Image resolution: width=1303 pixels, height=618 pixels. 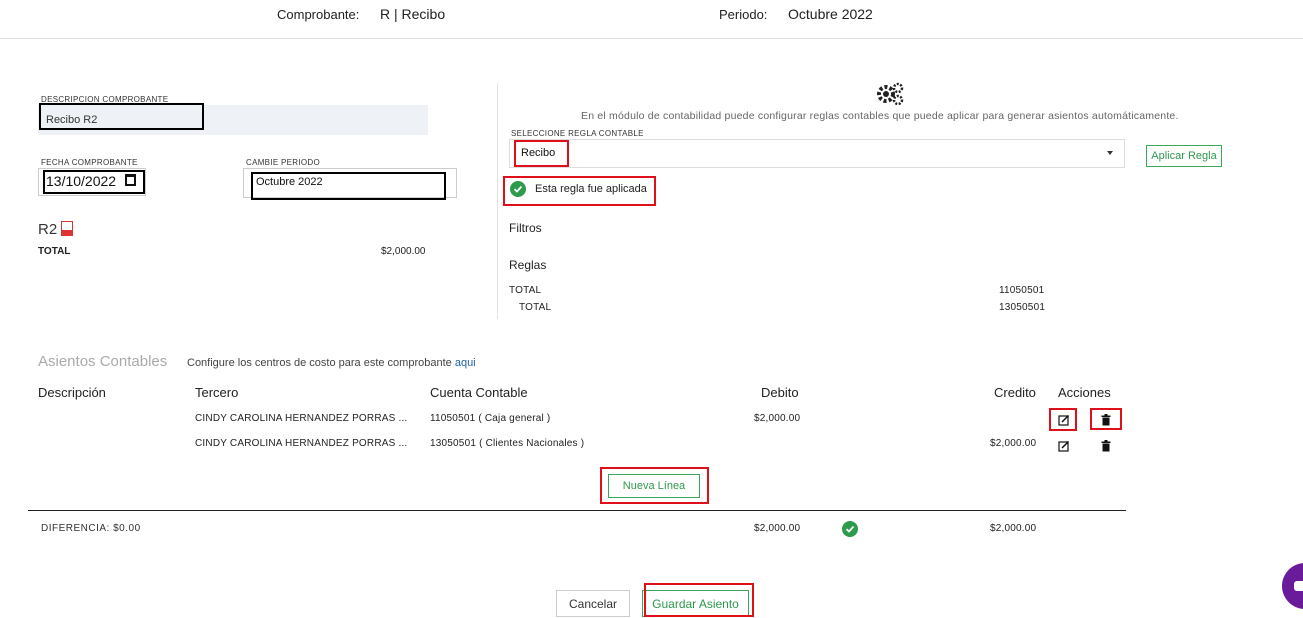 I want to click on chevron-down-icon, so click(x=1110, y=153).